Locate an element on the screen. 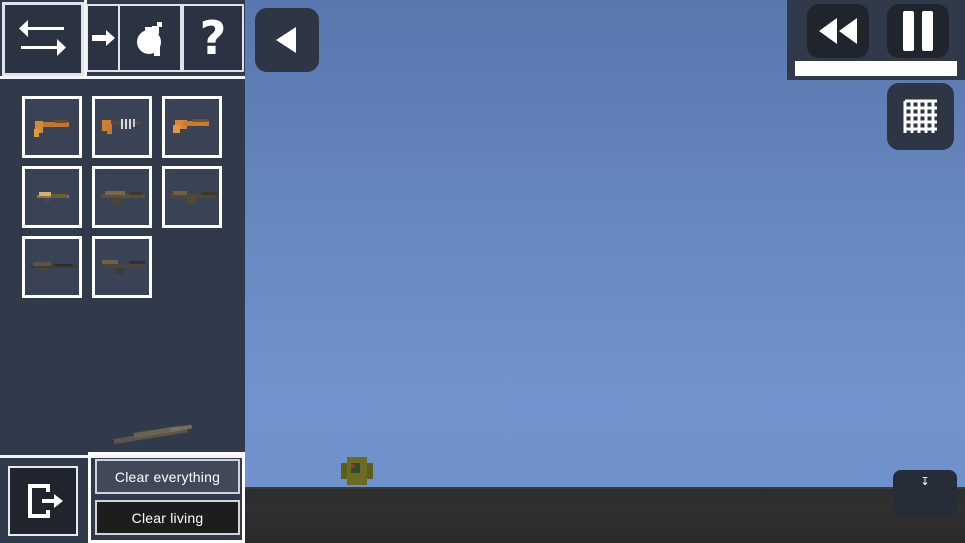 This screenshot has height=543, width=965. pistol-sprite is located at coordinates (52, 127).